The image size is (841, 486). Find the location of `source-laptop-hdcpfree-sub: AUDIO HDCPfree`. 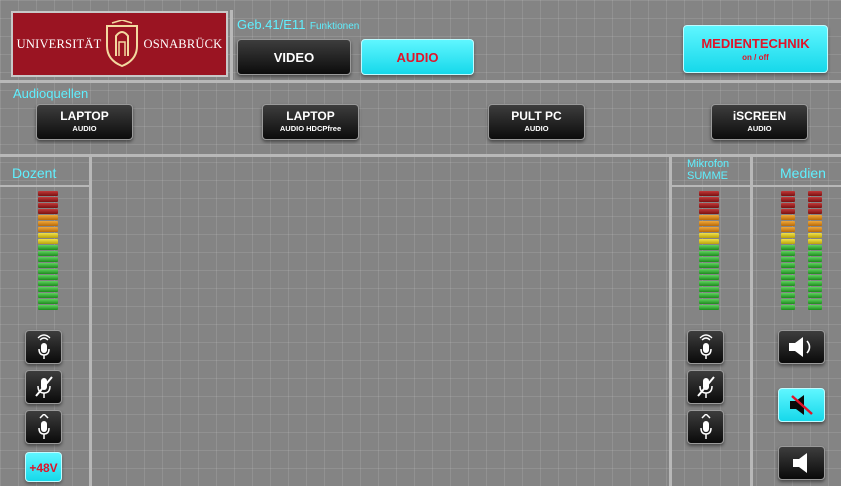

source-laptop-hdcpfree-sub: AUDIO HDCPfree is located at coordinates (310, 128).